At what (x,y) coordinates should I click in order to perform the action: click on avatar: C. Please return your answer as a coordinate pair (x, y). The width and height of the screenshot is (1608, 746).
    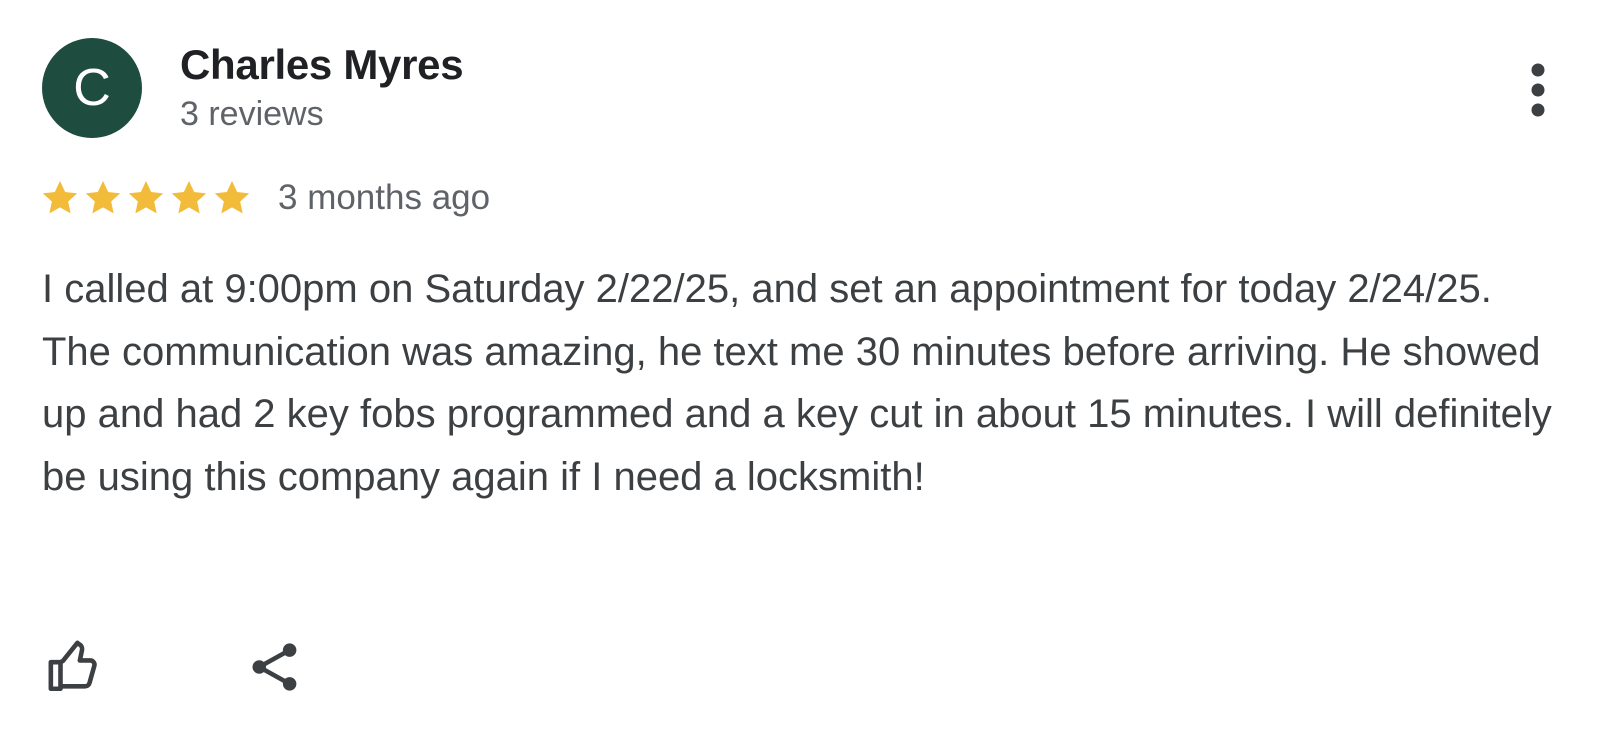
    Looking at the image, I should click on (92, 88).